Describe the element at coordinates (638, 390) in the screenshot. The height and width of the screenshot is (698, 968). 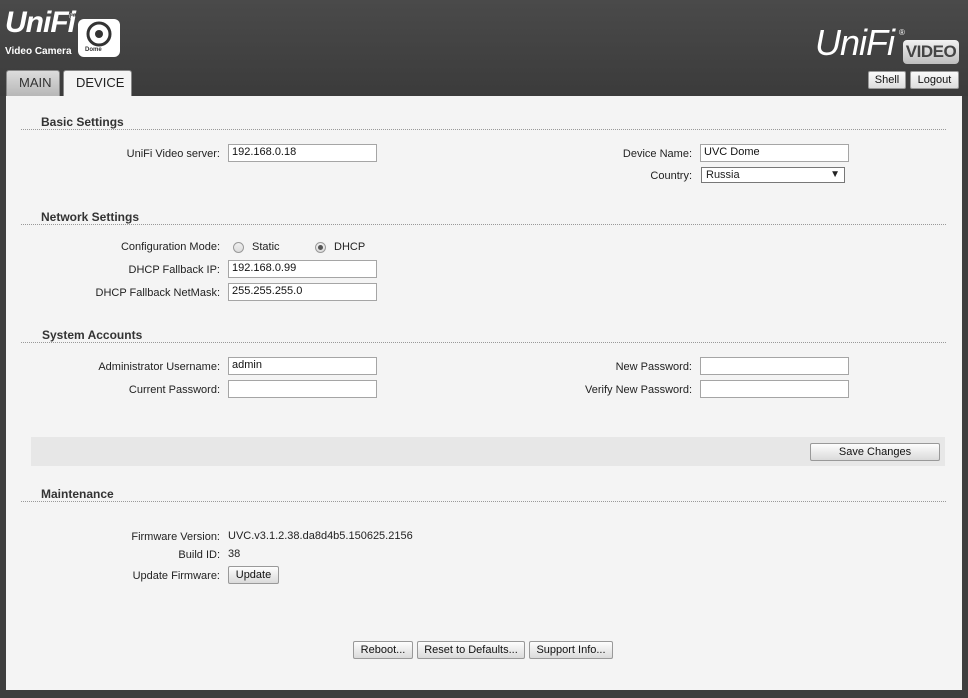
I see `verify-password-label: Verify New Password:` at that location.